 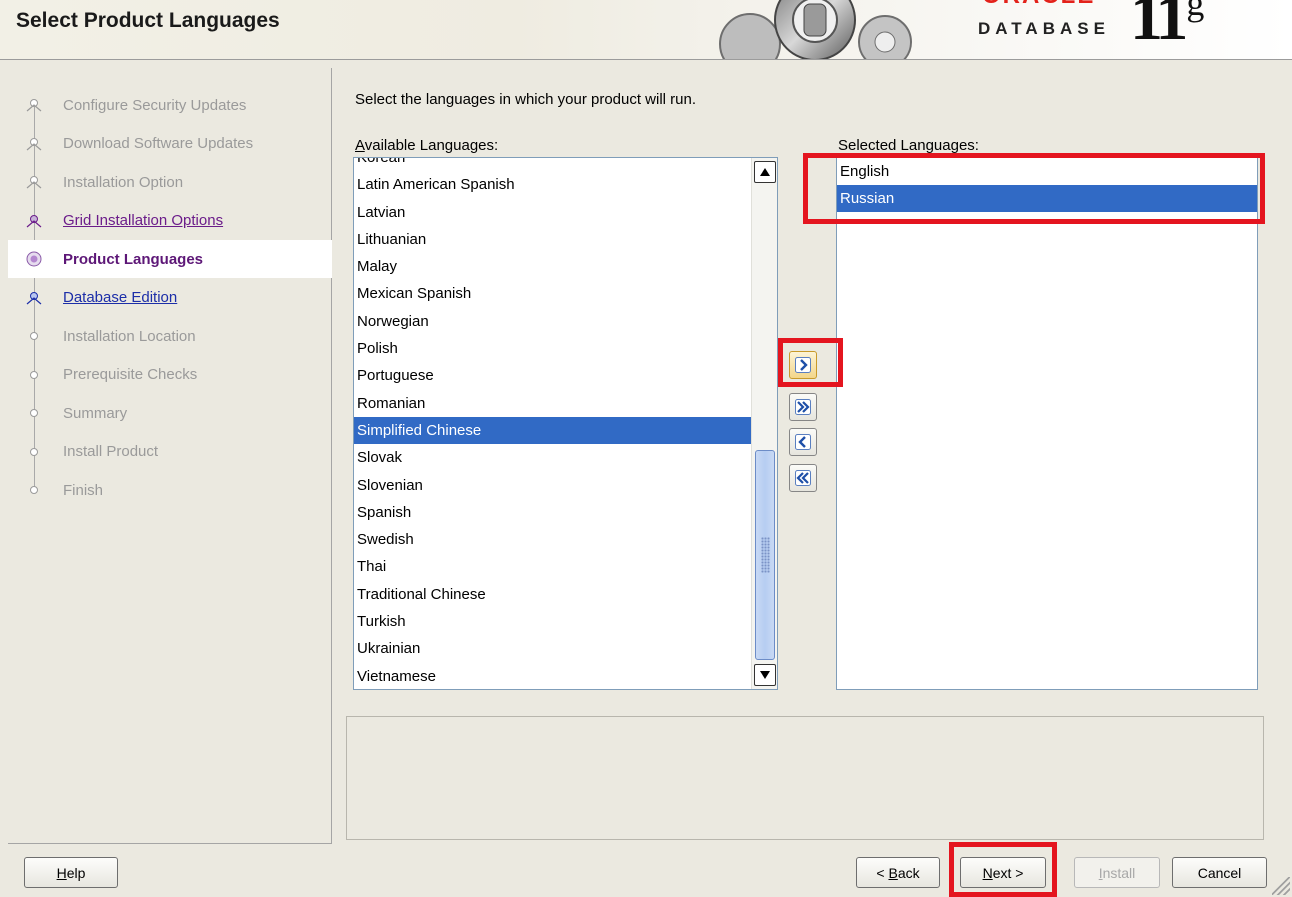 What do you see at coordinates (552, 321) in the screenshot?
I see `available-language-item: Norwegian` at bounding box center [552, 321].